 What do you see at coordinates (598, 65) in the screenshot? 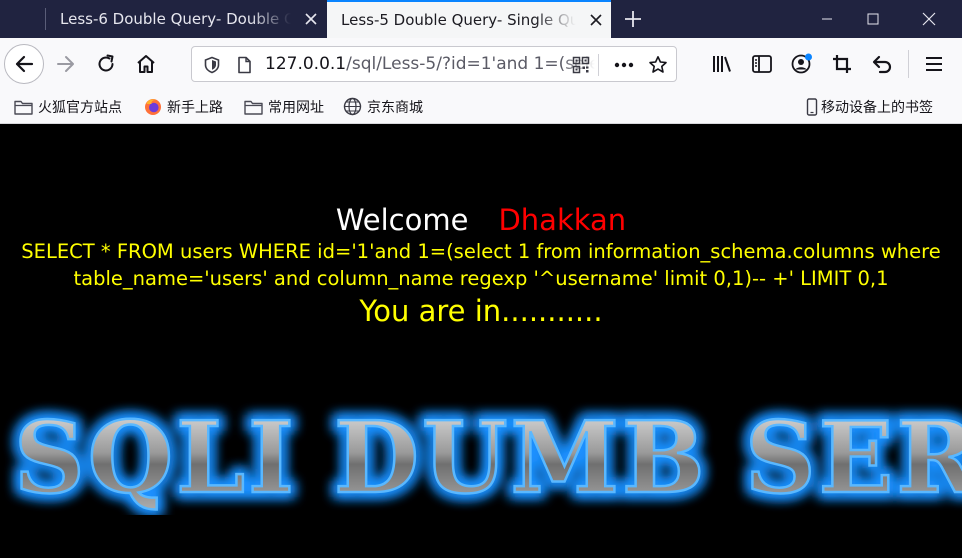
I see `url-divider` at bounding box center [598, 65].